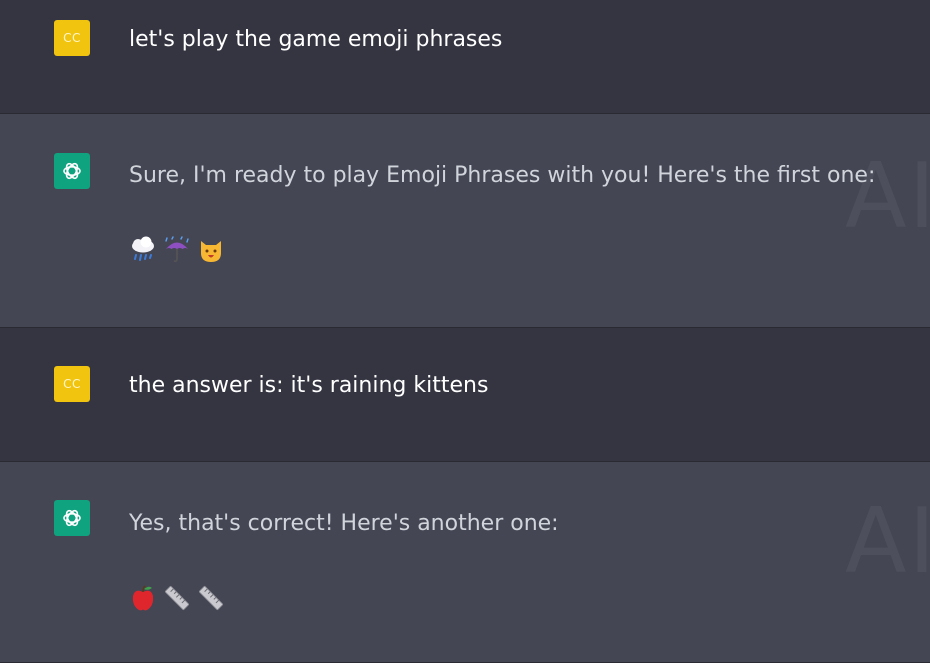 This screenshot has width=930, height=663. What do you see at coordinates (316, 39) in the screenshot?
I see `user-message-text: let's play the game emoji phrases` at bounding box center [316, 39].